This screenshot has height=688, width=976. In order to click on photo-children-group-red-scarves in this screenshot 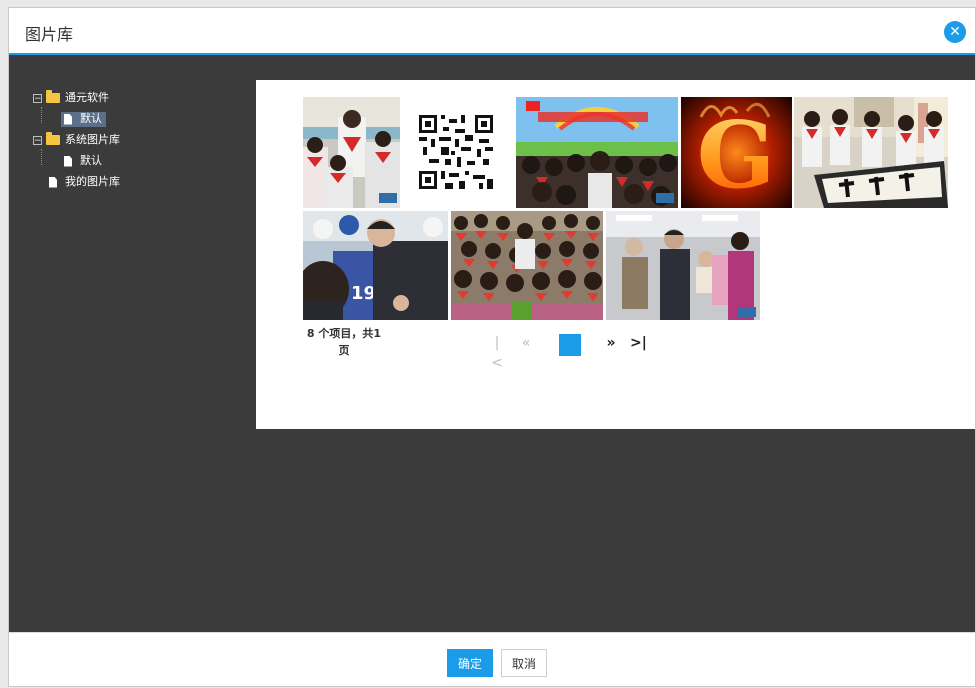, I will do `click(527, 265)`.